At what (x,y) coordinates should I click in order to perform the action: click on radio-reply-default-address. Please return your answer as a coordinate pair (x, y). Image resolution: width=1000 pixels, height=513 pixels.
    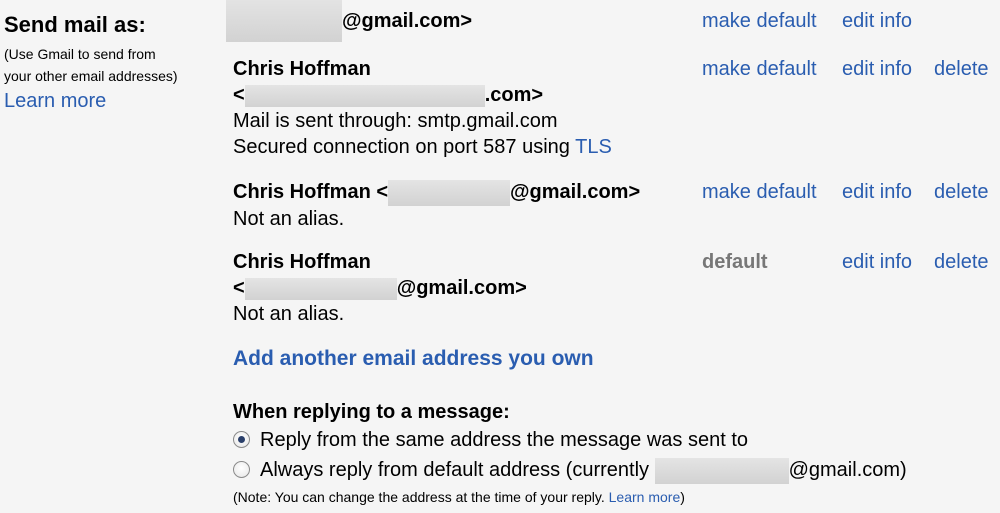
    Looking at the image, I should click on (241, 469).